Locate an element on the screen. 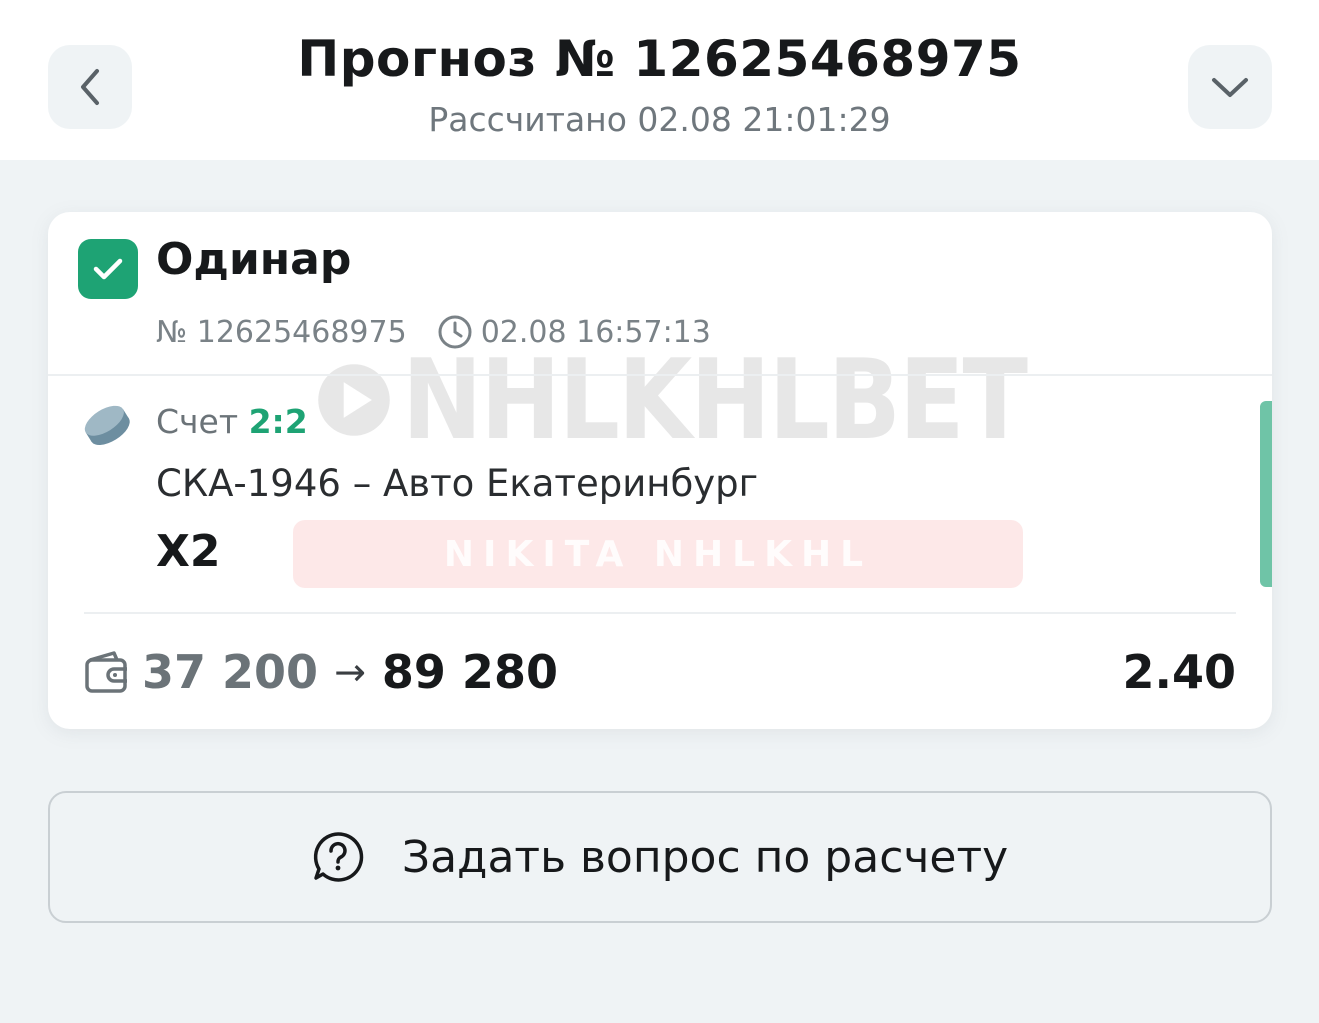  coefficient: 2.40 is located at coordinates (1179, 672).